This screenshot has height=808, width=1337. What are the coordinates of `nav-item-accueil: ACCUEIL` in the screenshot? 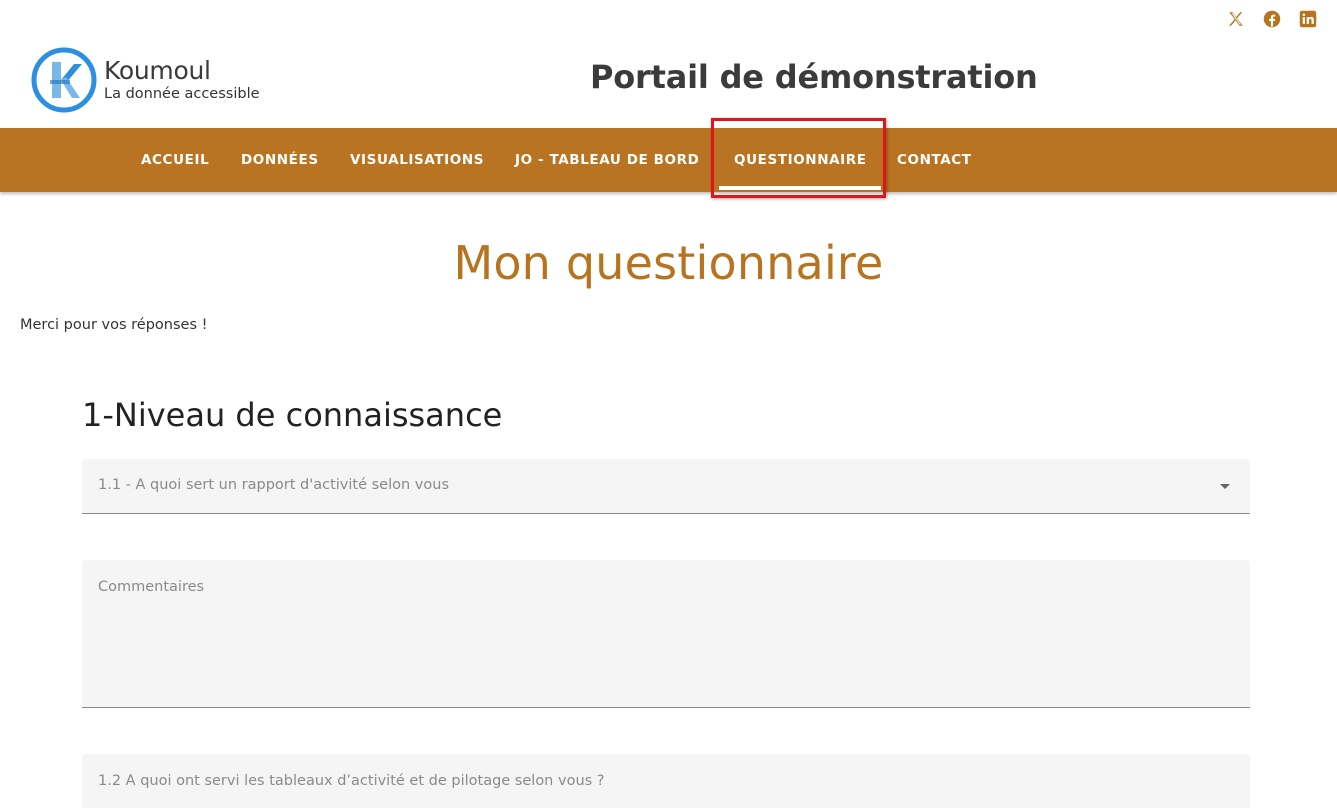 It's located at (175, 160).